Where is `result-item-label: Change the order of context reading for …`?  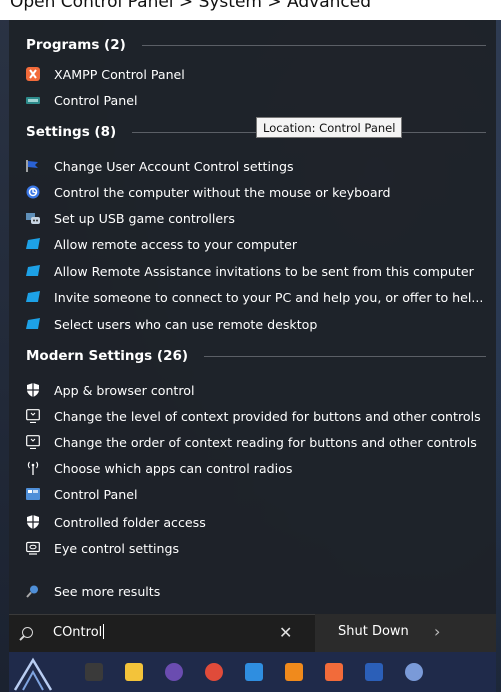 result-item-label: Change the order of context reading for … is located at coordinates (265, 442).